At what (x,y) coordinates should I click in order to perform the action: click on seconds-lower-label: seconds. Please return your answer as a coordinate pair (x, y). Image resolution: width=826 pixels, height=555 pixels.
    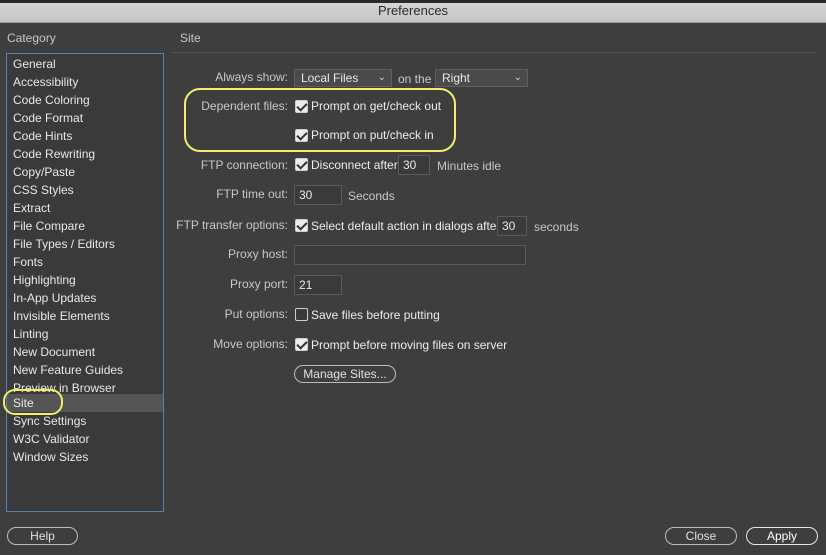
    Looking at the image, I should click on (556, 227).